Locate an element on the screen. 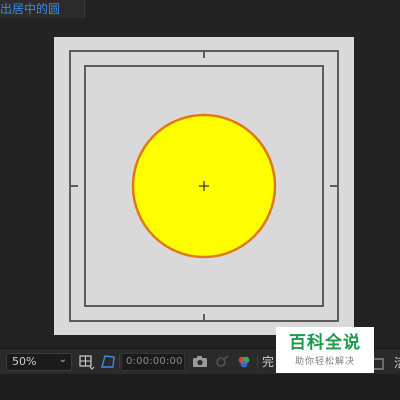  watermark-title: 百科全说 is located at coordinates (325, 343).